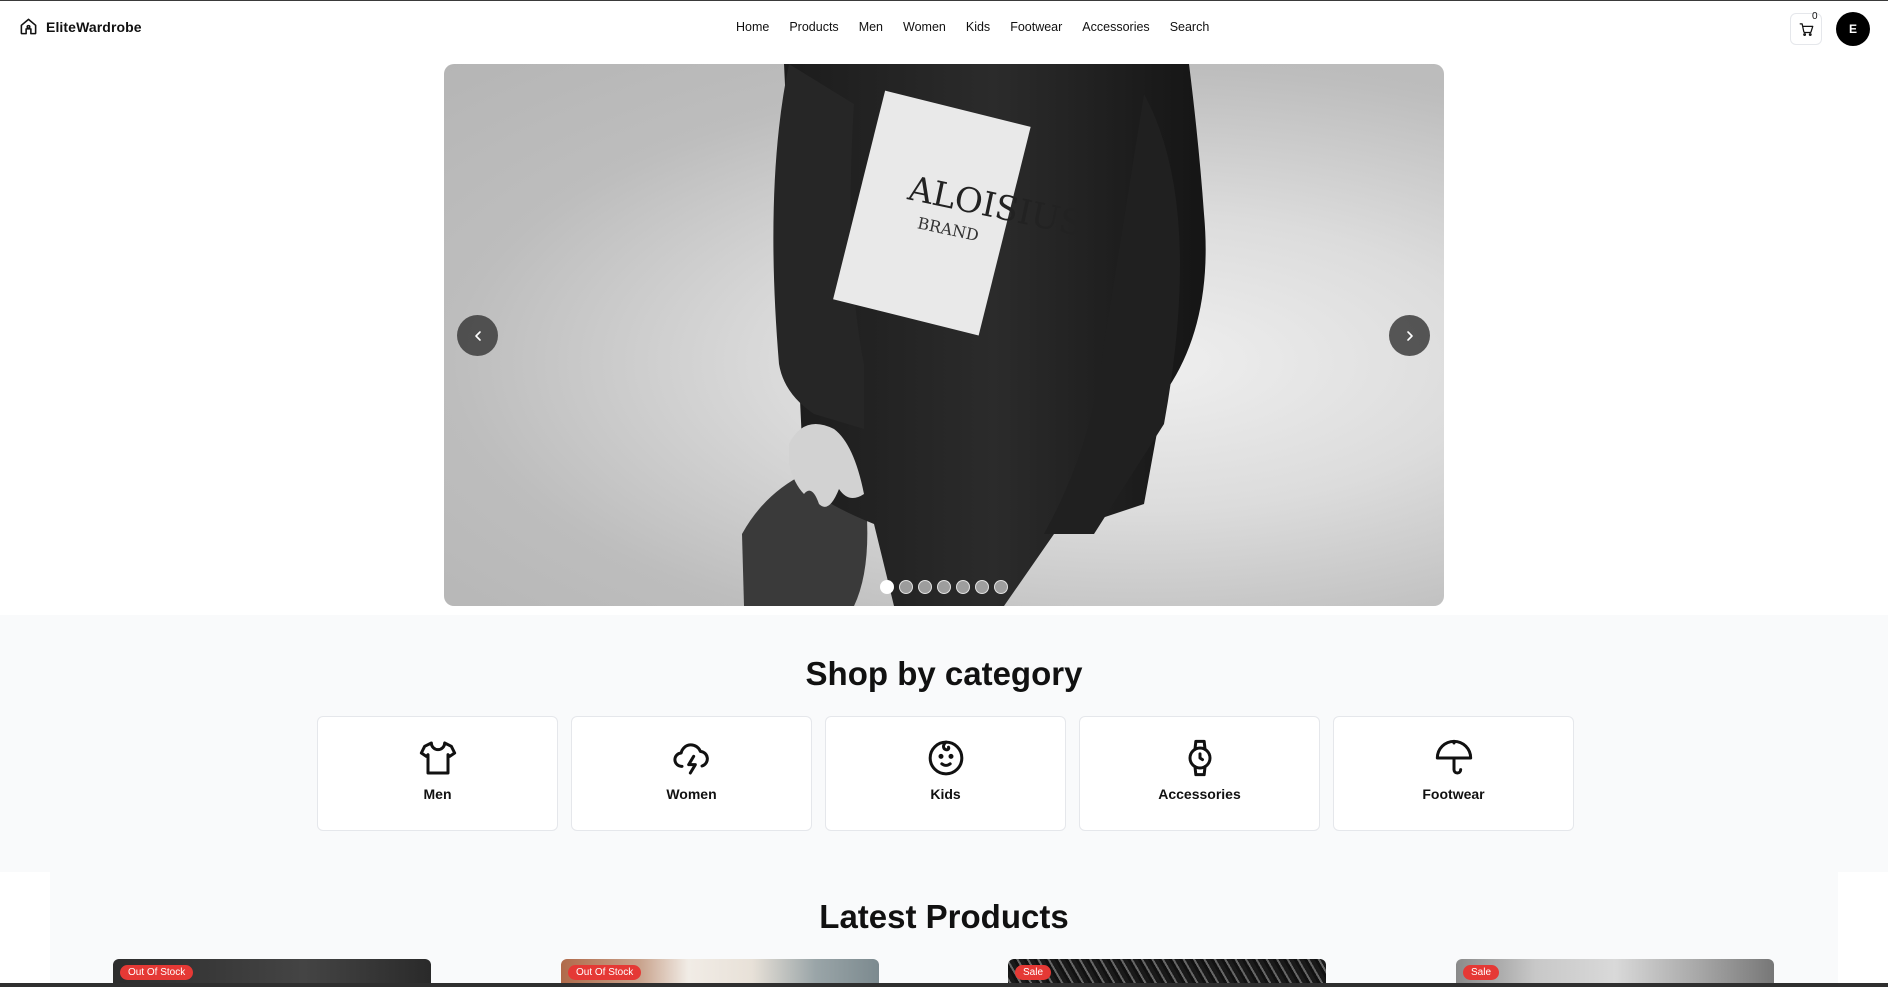  Describe the element at coordinates (1853, 29) in the screenshot. I see `user-avatar: E` at that location.